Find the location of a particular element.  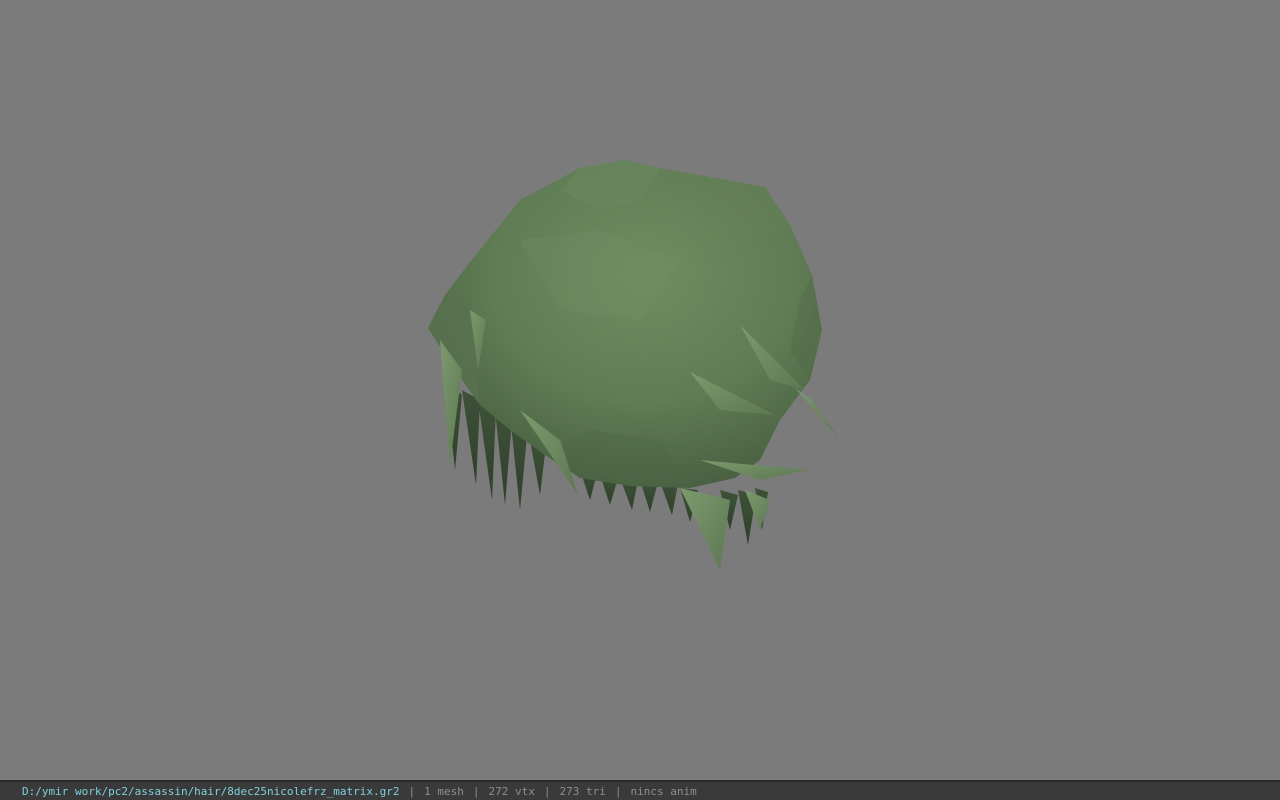

triangle-count: 273 tri is located at coordinates (582, 791).